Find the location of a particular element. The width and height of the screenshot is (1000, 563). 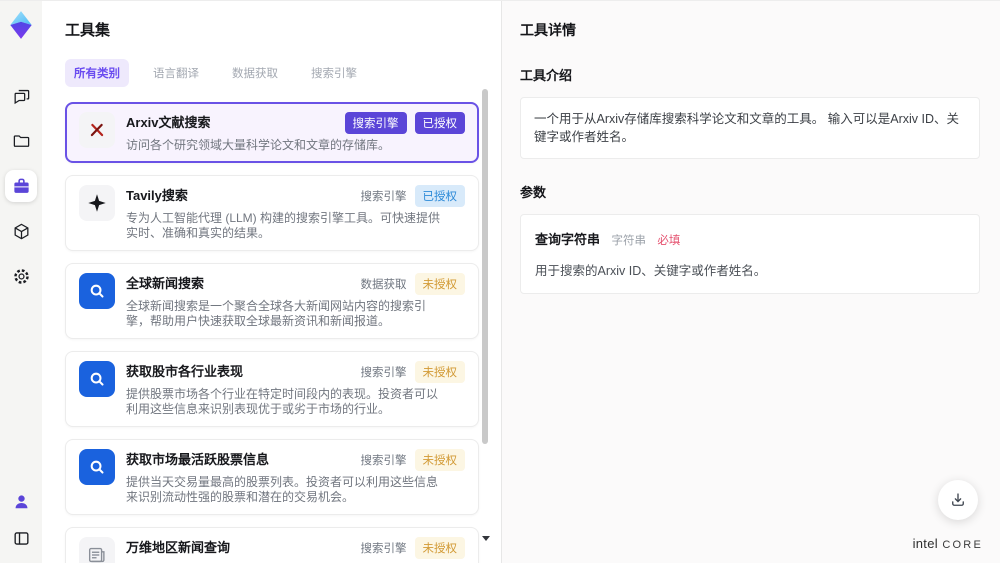

page-title: 工具集 is located at coordinates (88, 30).